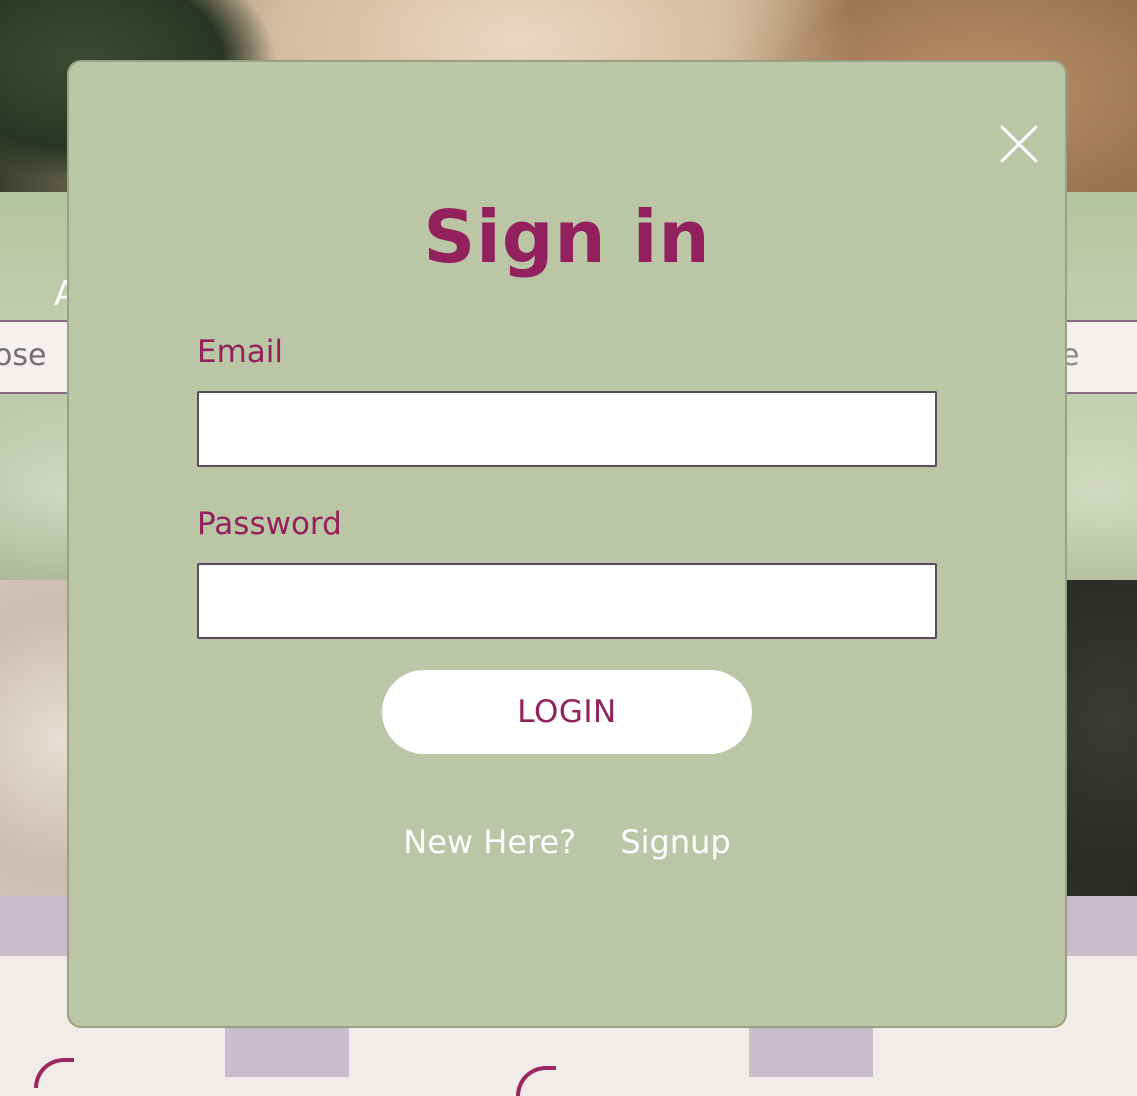 This screenshot has height=1096, width=1137. What do you see at coordinates (567, 712) in the screenshot?
I see `login-button: LOGIN` at bounding box center [567, 712].